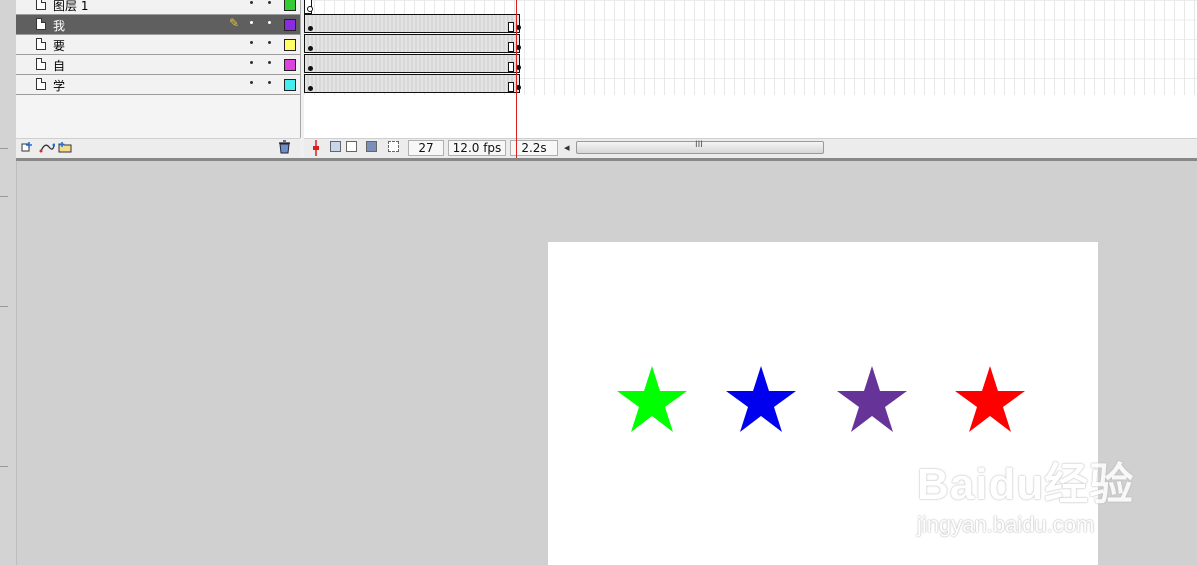 The height and width of the screenshot is (565, 1197). What do you see at coordinates (59, 46) in the screenshot?
I see `layer-name: 要` at bounding box center [59, 46].